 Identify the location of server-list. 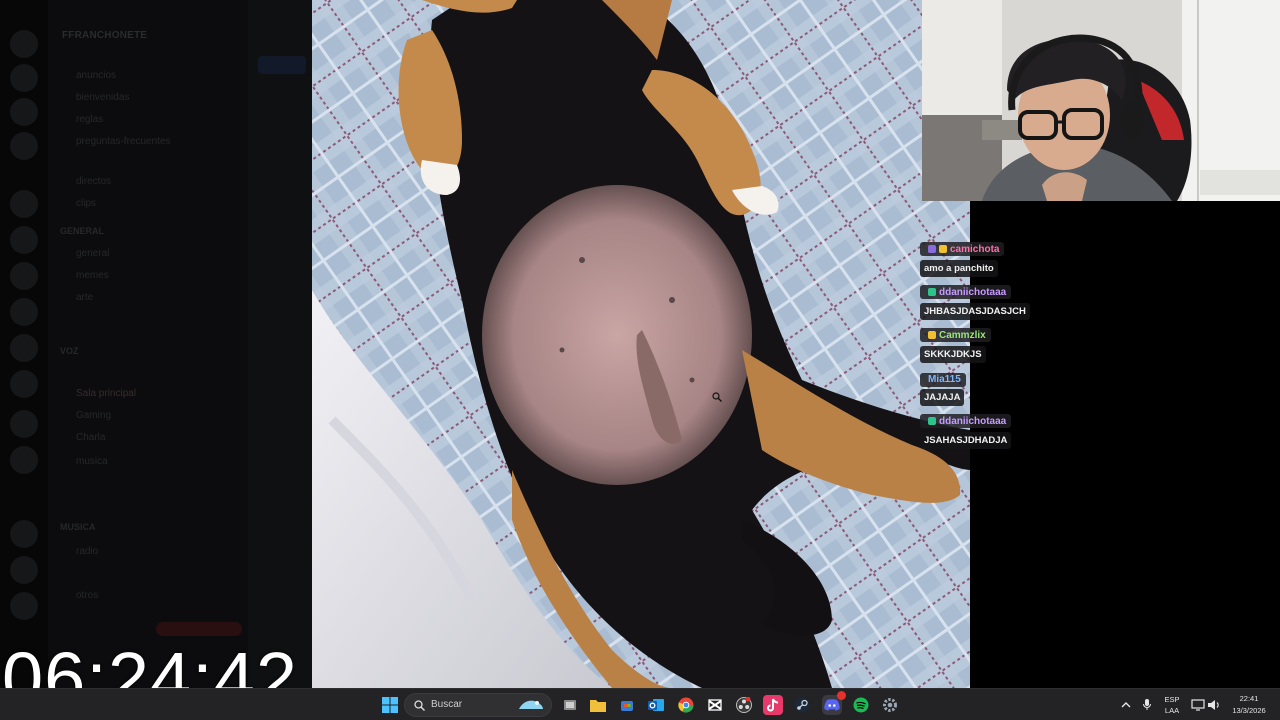
(24, 344).